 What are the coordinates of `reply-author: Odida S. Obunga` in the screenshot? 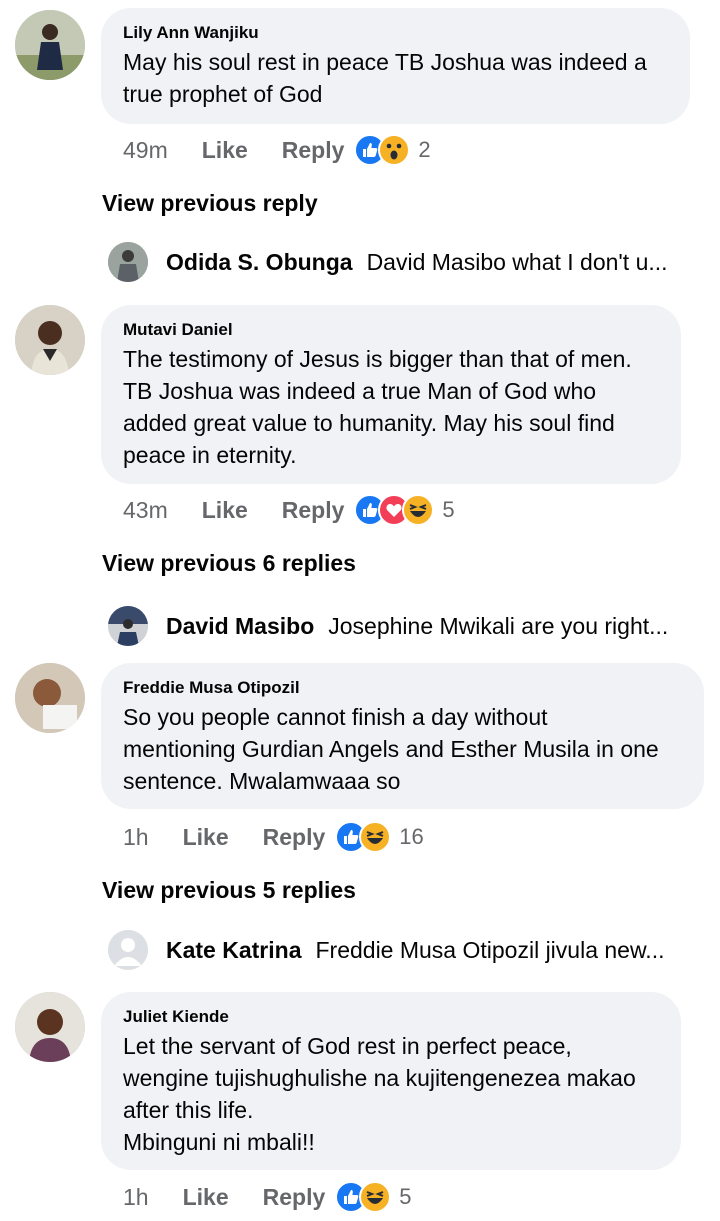 It's located at (259, 262).